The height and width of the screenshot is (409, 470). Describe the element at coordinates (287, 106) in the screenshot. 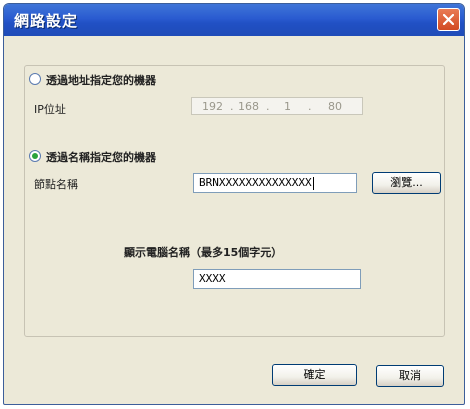

I see `ip-octet-3: 1` at that location.